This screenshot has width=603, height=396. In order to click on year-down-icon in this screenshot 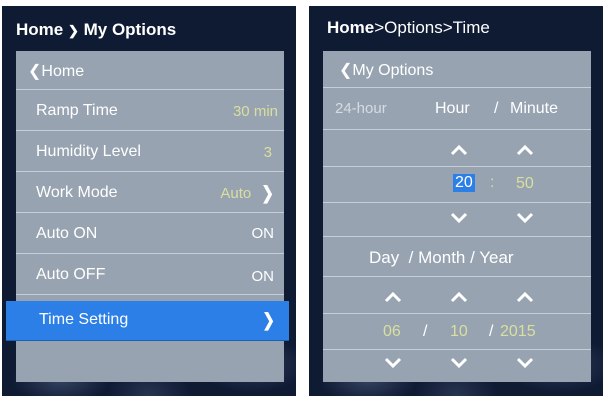, I will do `click(525, 362)`.